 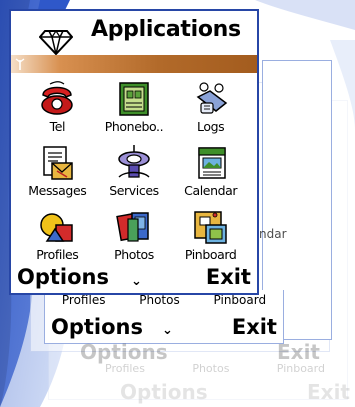 What do you see at coordinates (57, 227) in the screenshot?
I see `profiles-icon` at bounding box center [57, 227].